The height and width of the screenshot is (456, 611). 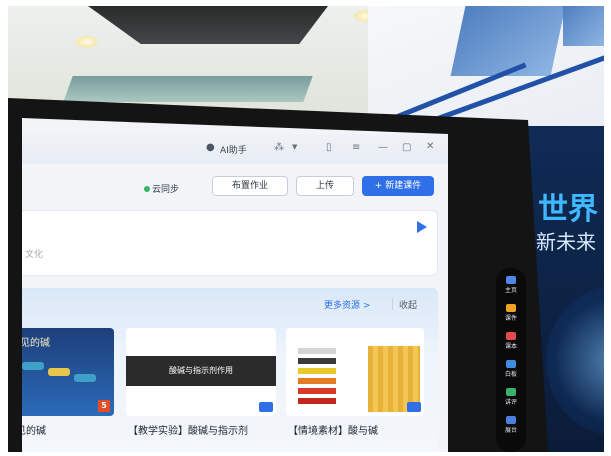 What do you see at coordinates (408, 304) in the screenshot?
I see `collapse-link: 收起` at bounding box center [408, 304].